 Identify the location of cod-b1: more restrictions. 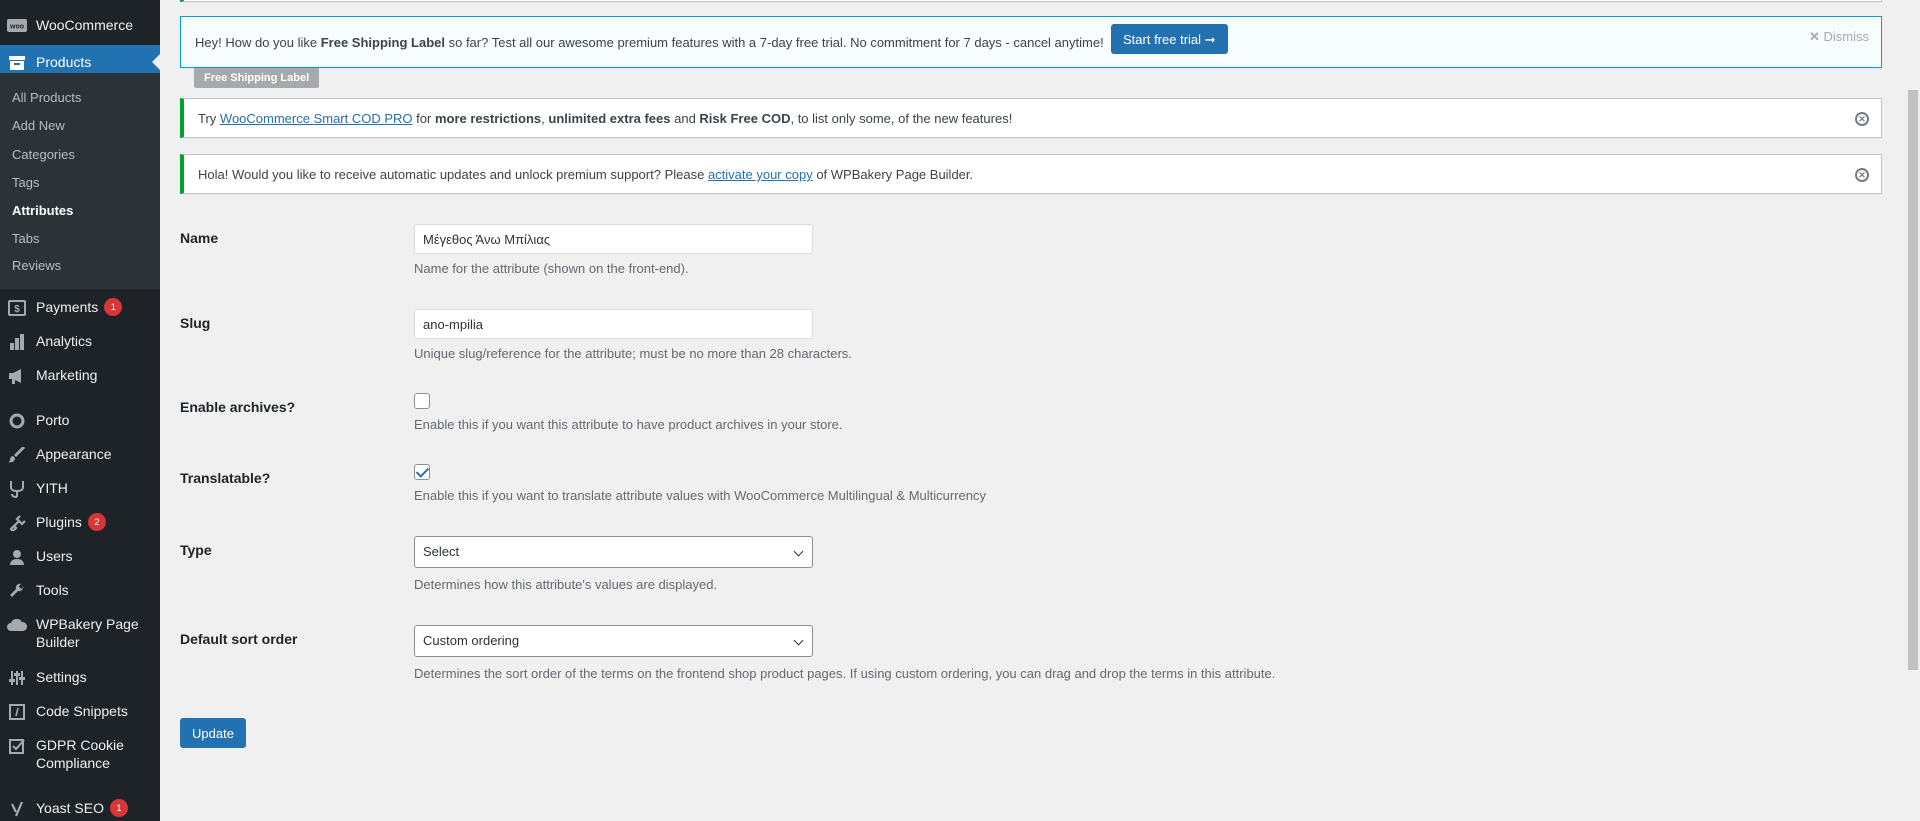
(488, 118).